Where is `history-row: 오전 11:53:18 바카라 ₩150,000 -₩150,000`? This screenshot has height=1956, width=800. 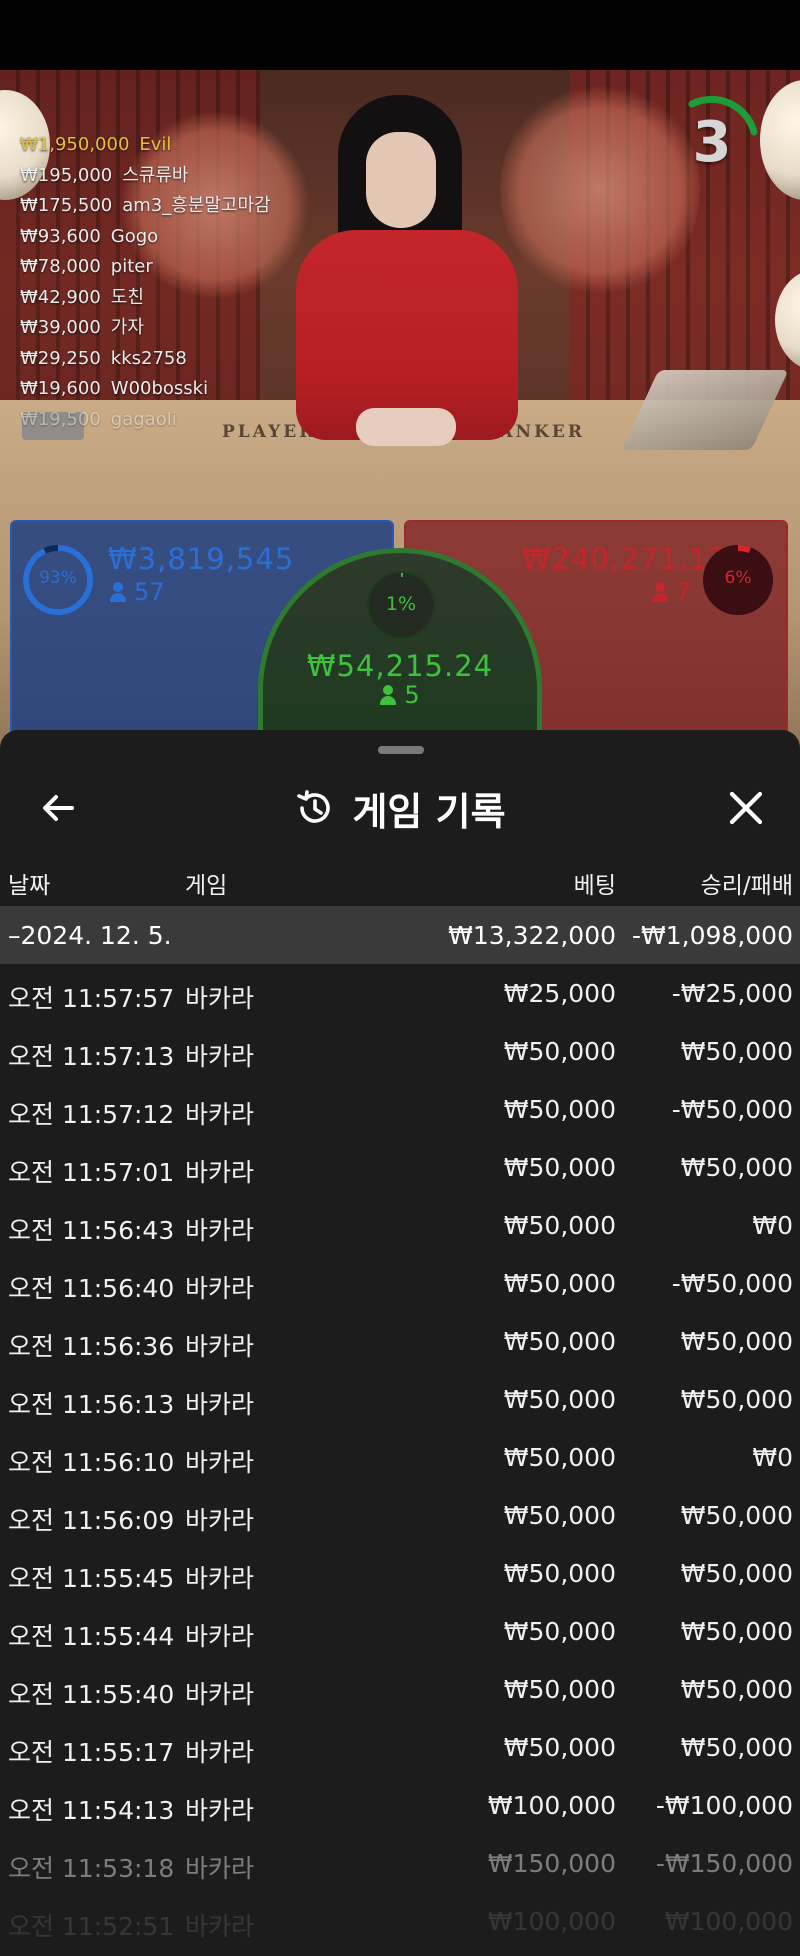 history-row: 오전 11:53:18 바카라 ₩150,000 -₩150,000 is located at coordinates (400, 1863).